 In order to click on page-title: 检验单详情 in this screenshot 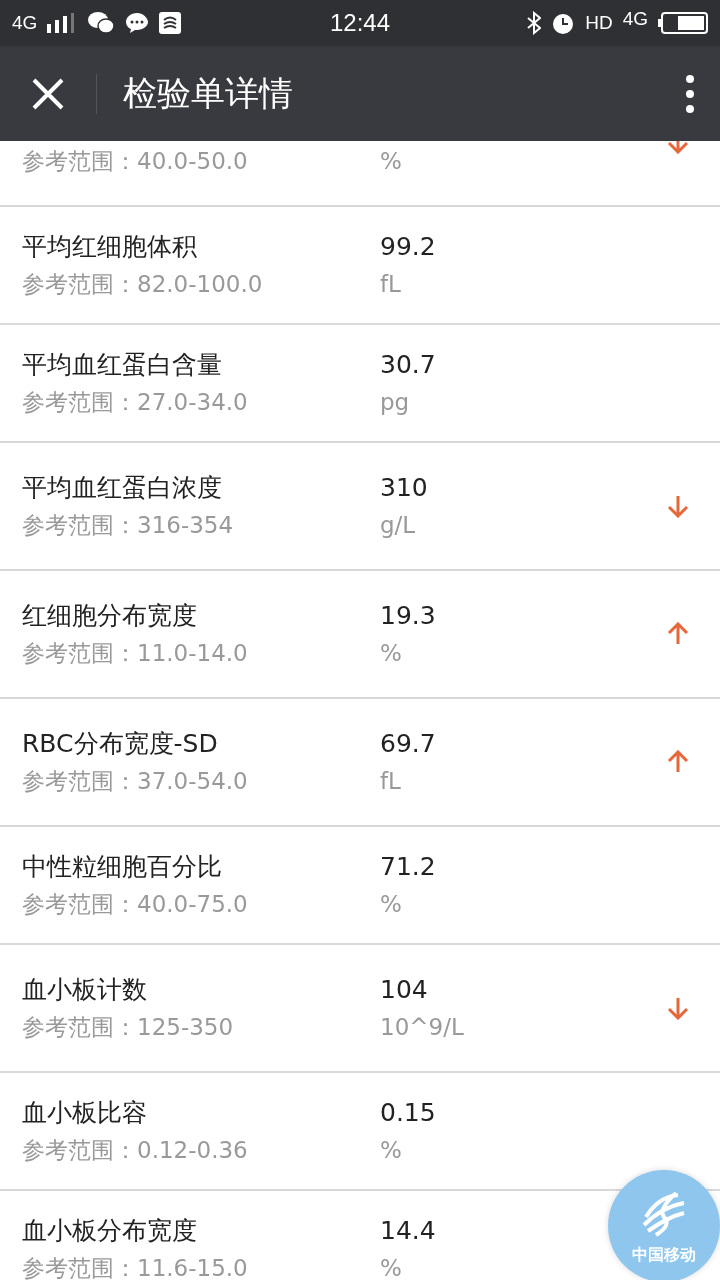, I will do `click(208, 93)`.